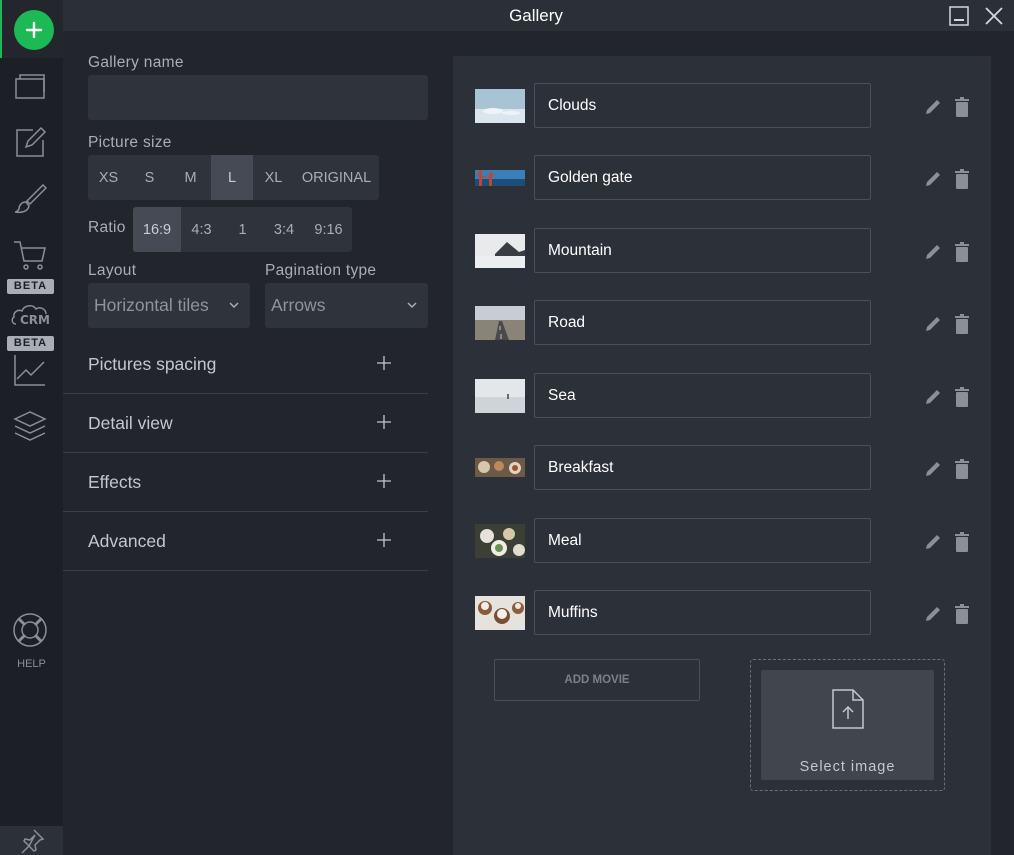 The width and height of the screenshot is (1014, 855). I want to click on accordion-label: Advanced, so click(127, 541).